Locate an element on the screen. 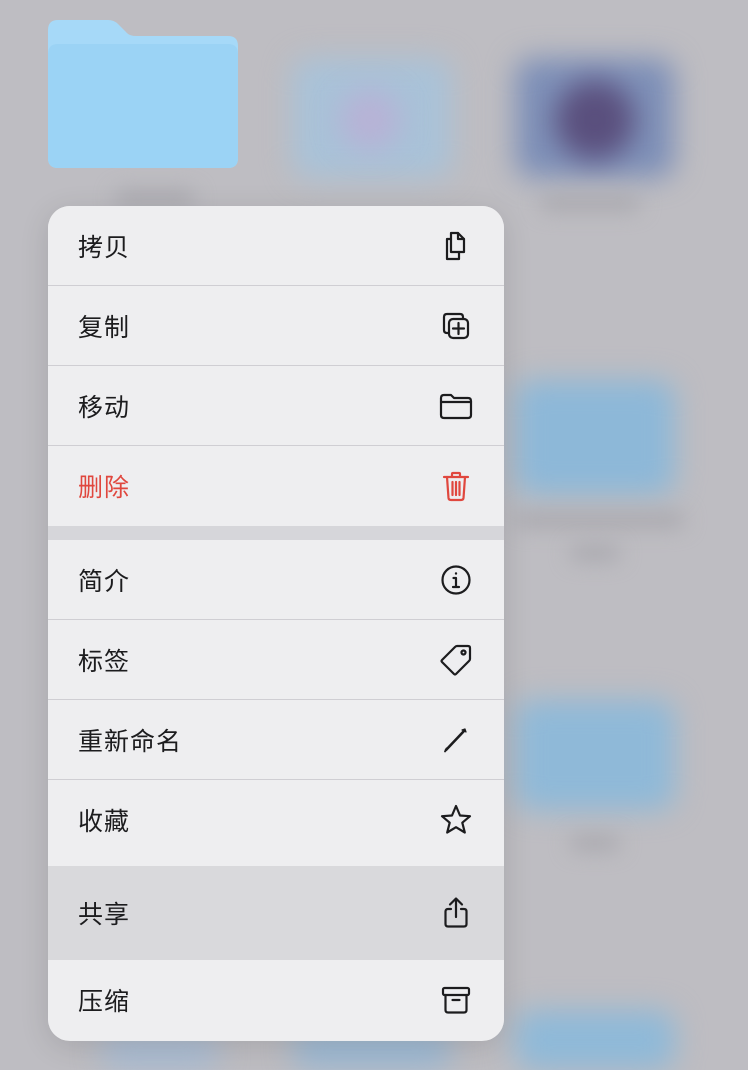 This screenshot has width=748, height=1070. menu-section-separator is located at coordinates (276, 533).